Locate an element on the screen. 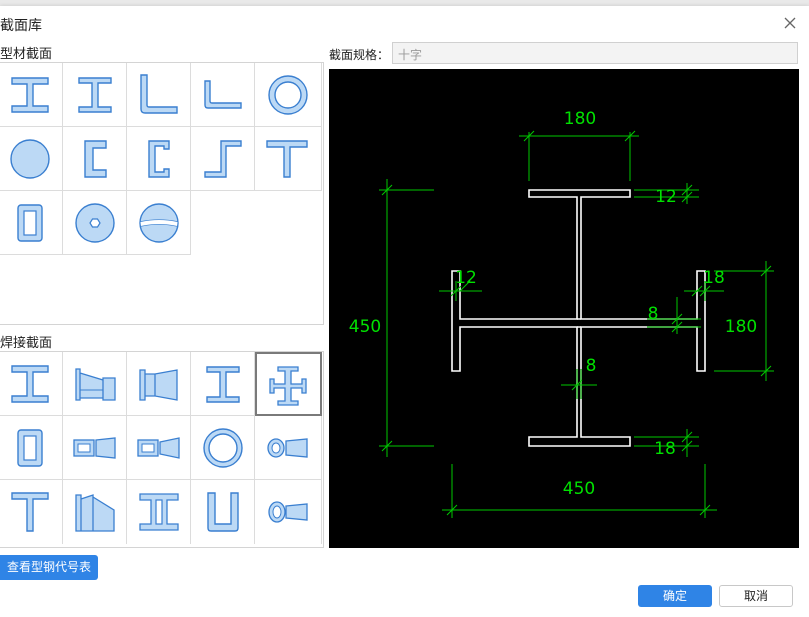  dim-right-height: 180 is located at coordinates (741, 327).